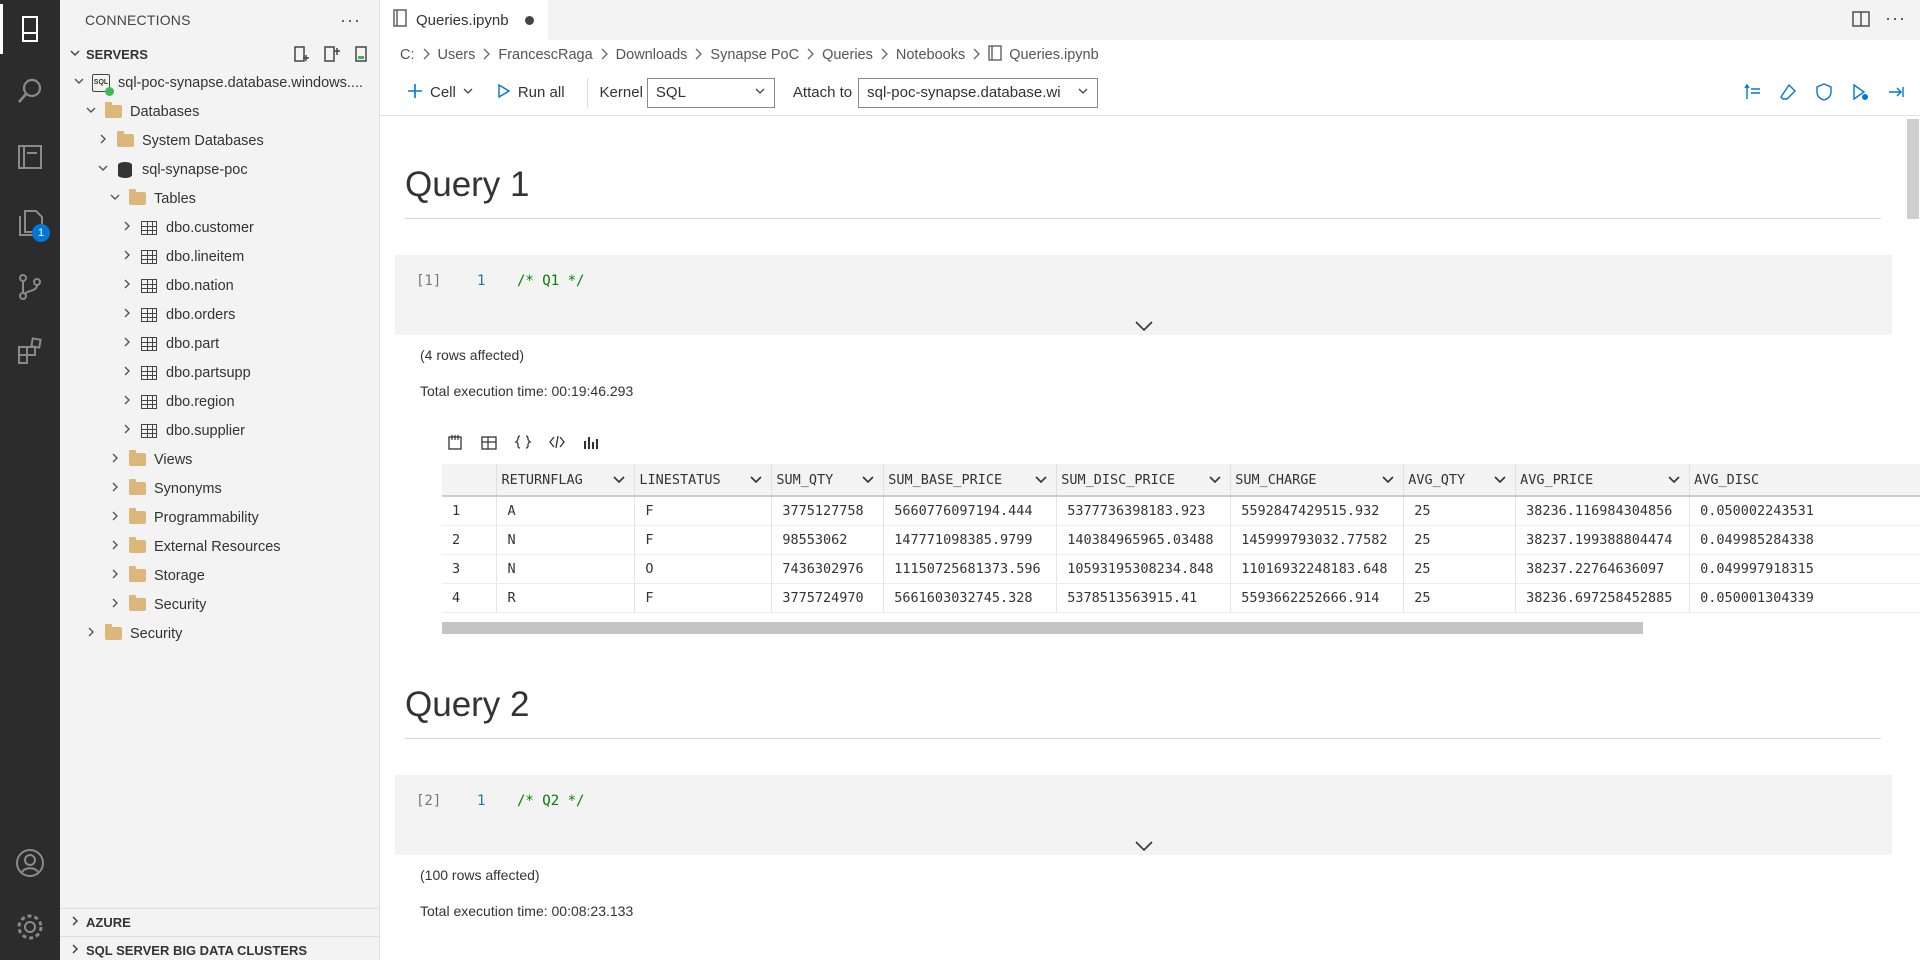 This screenshot has width=1920, height=960. Describe the element at coordinates (1144, 569) in the screenshot. I see `table-cell: 10593195308234.848` at that location.